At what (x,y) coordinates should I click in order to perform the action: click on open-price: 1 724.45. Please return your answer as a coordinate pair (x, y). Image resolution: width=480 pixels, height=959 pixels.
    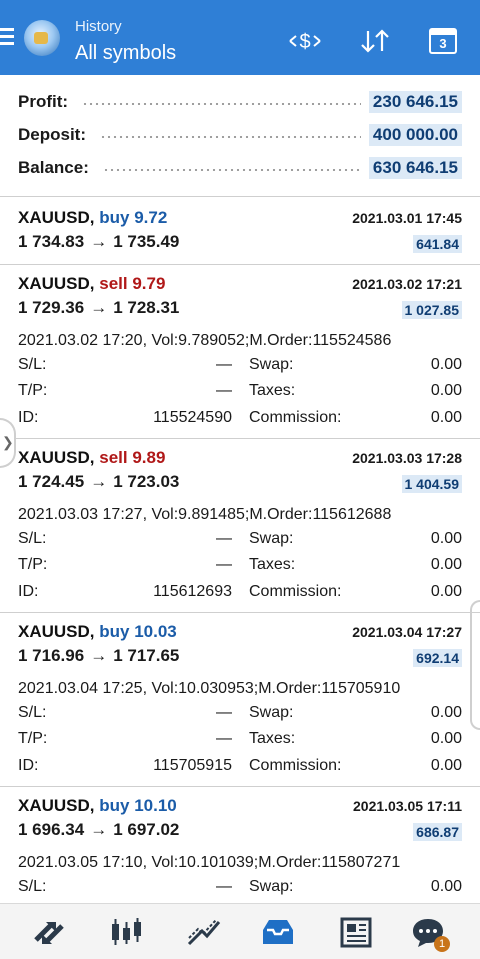
    Looking at the image, I should click on (51, 481).